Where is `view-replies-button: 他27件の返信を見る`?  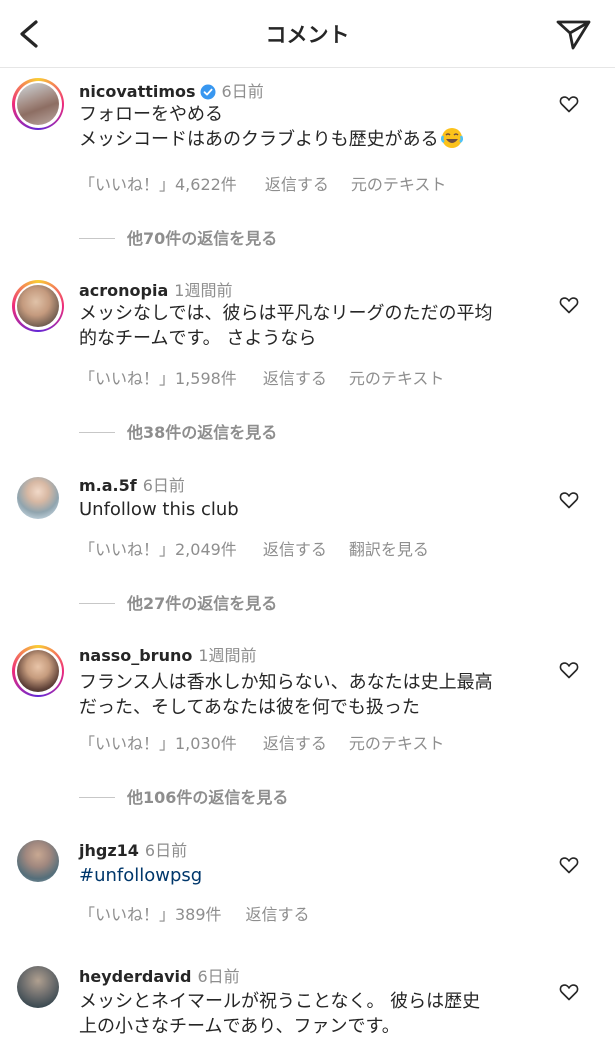
view-replies-button: 他27件の返信を見る is located at coordinates (178, 602).